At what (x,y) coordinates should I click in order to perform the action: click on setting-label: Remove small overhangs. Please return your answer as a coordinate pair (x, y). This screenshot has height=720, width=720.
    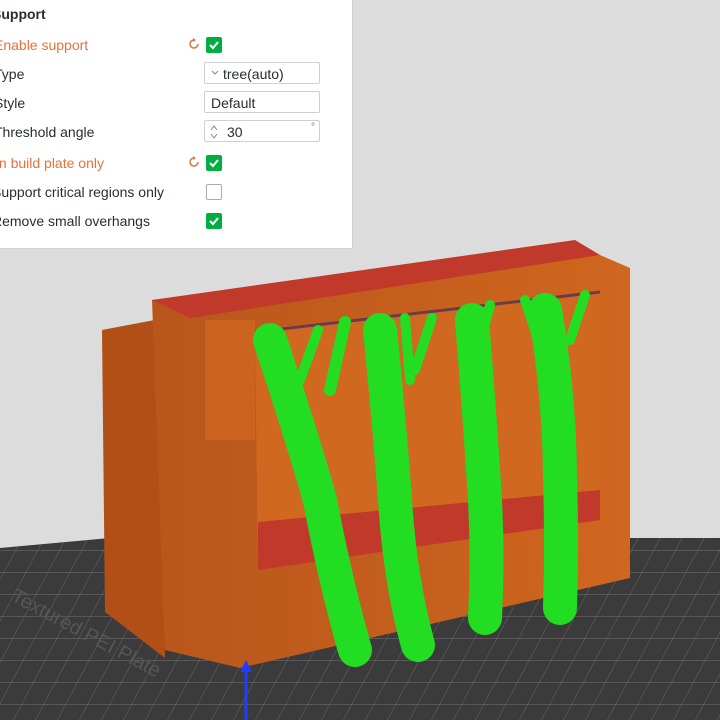
    Looking at the image, I should click on (75, 221).